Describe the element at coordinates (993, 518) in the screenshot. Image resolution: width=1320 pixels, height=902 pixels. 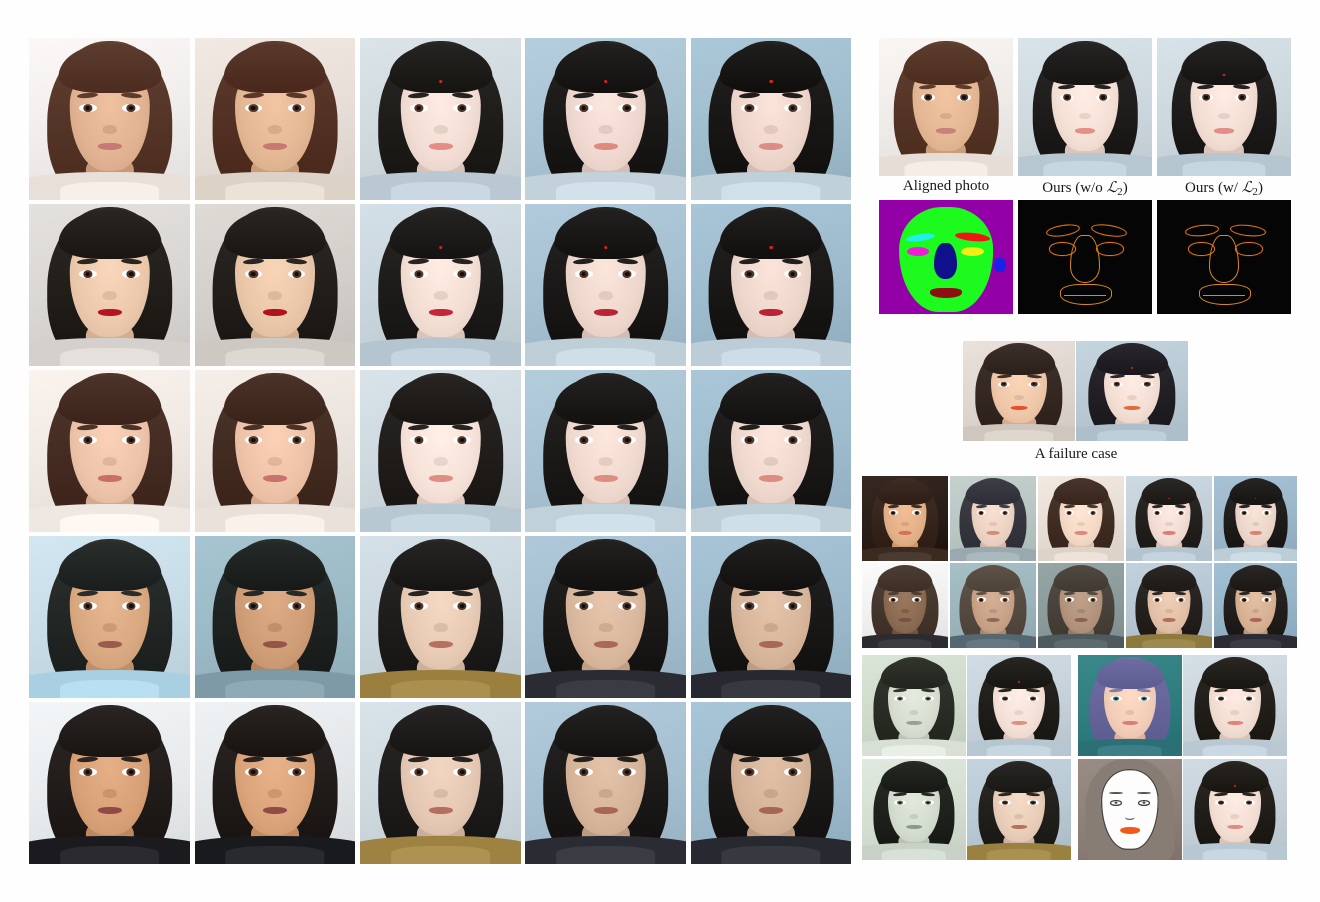
I see `extra-cell-r1-c2` at that location.